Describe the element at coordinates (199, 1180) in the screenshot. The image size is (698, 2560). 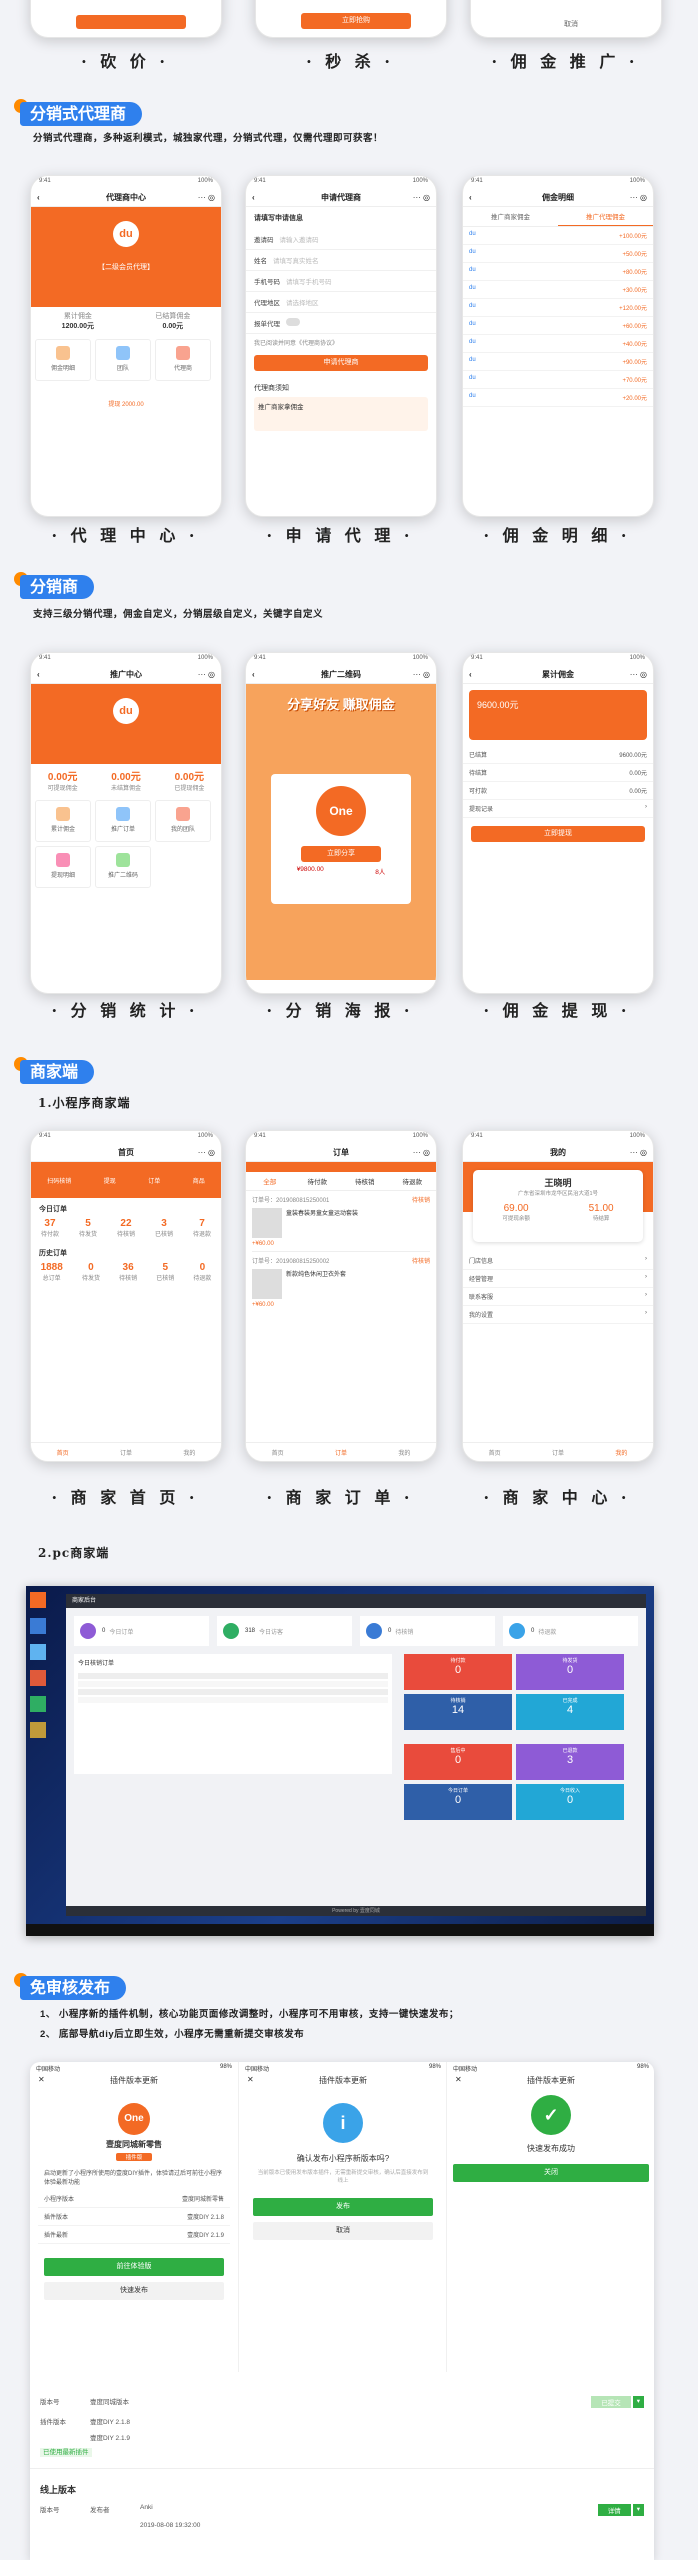
I see `icon-goods: 商品` at that location.